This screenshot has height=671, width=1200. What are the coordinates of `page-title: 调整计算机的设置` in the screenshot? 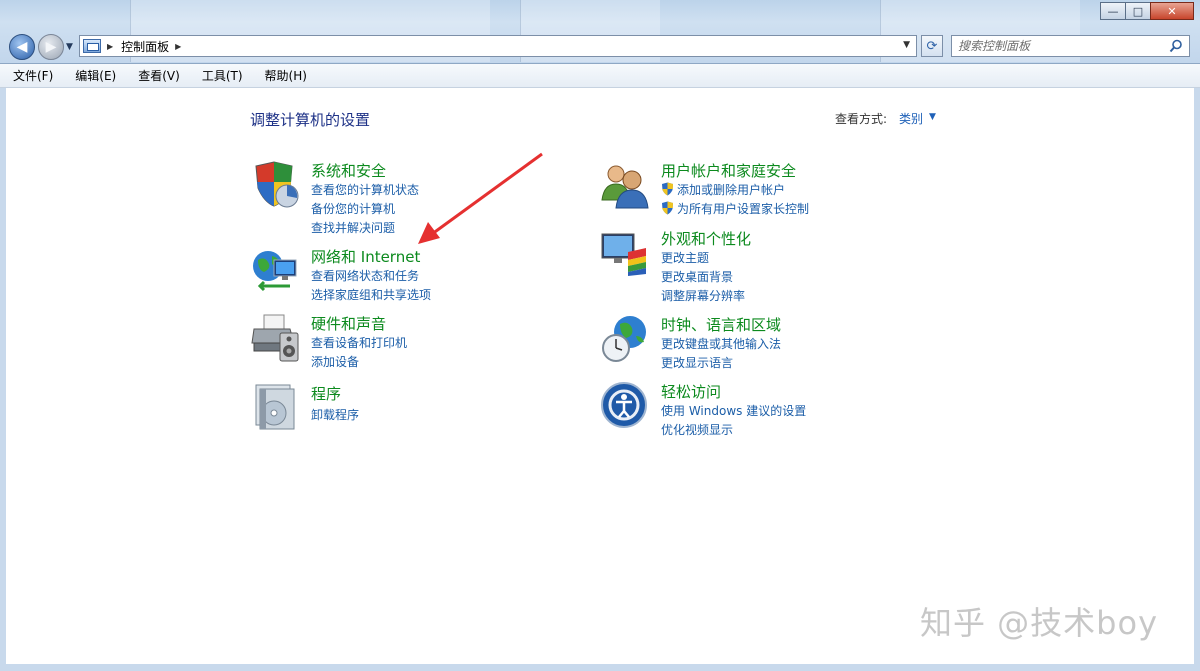 It's located at (310, 120).